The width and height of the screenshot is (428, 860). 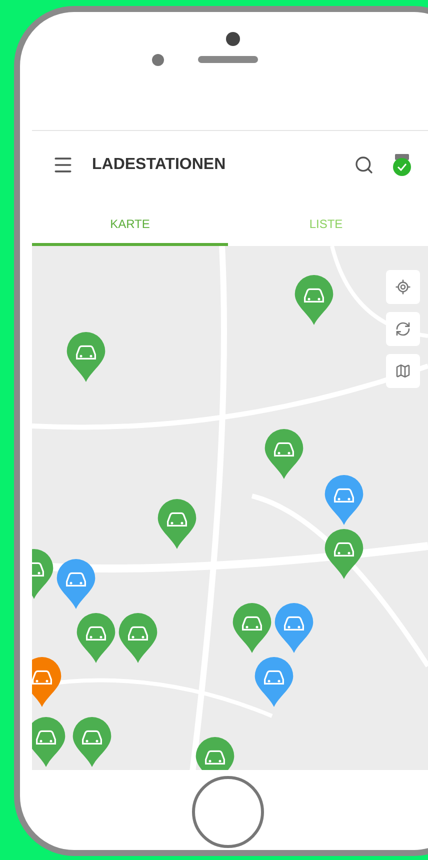 I want to click on map-icon, so click(x=403, y=370).